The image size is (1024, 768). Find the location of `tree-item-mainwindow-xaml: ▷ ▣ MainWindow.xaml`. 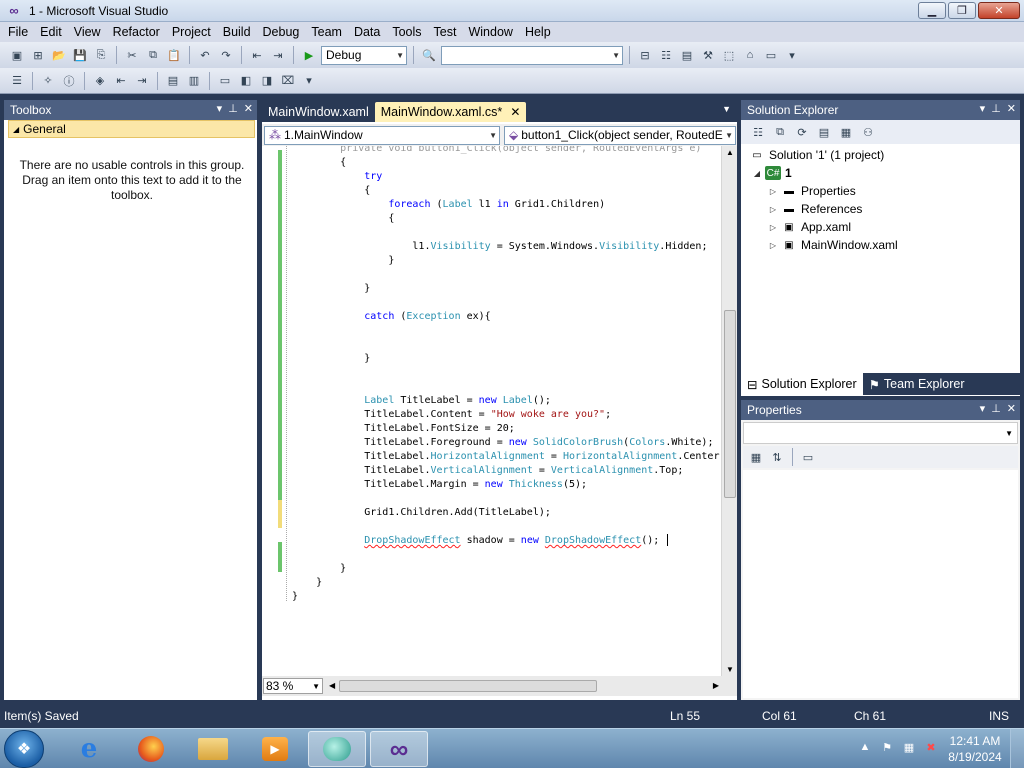

tree-item-mainwindow-xaml: ▷ ▣ MainWindow.xaml is located at coordinates (880, 245).